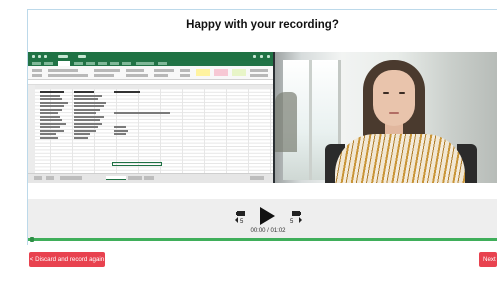 This screenshot has width=497, height=281. What do you see at coordinates (268, 231) in the screenshot?
I see `playback-time: 00:00 / 01:02` at bounding box center [268, 231].